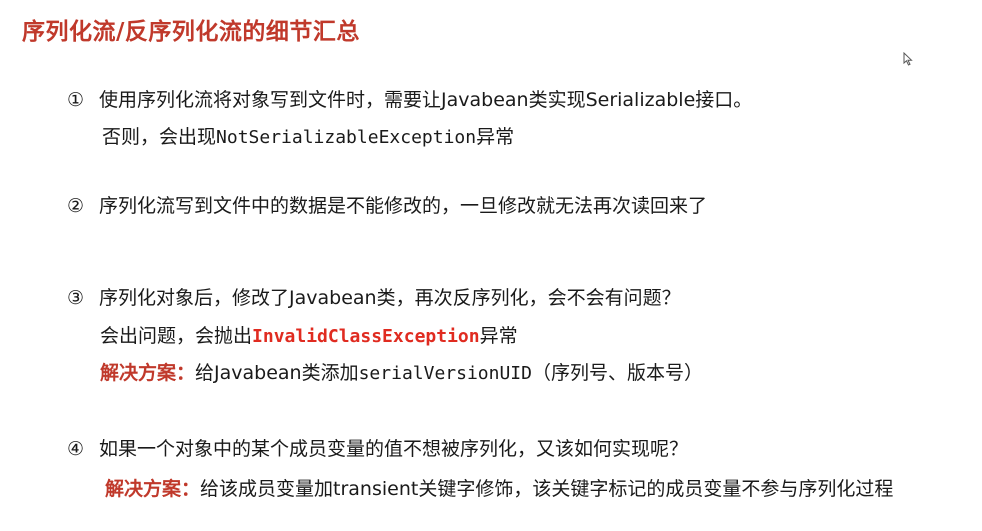 The width and height of the screenshot is (982, 531). I want to click on item-3-solution-label: 解决方案：, so click(148, 373).